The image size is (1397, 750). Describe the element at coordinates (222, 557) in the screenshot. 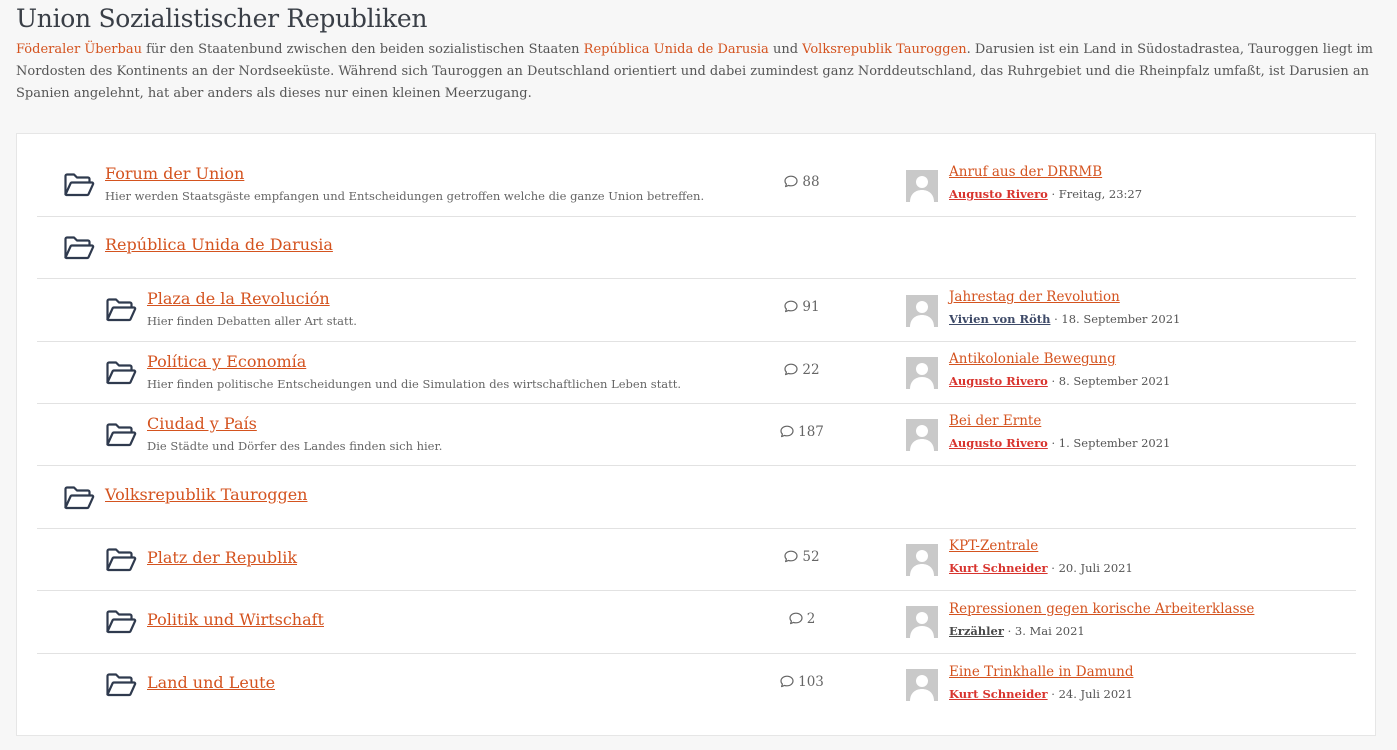

I see `board-title: Platz der Republik` at that location.